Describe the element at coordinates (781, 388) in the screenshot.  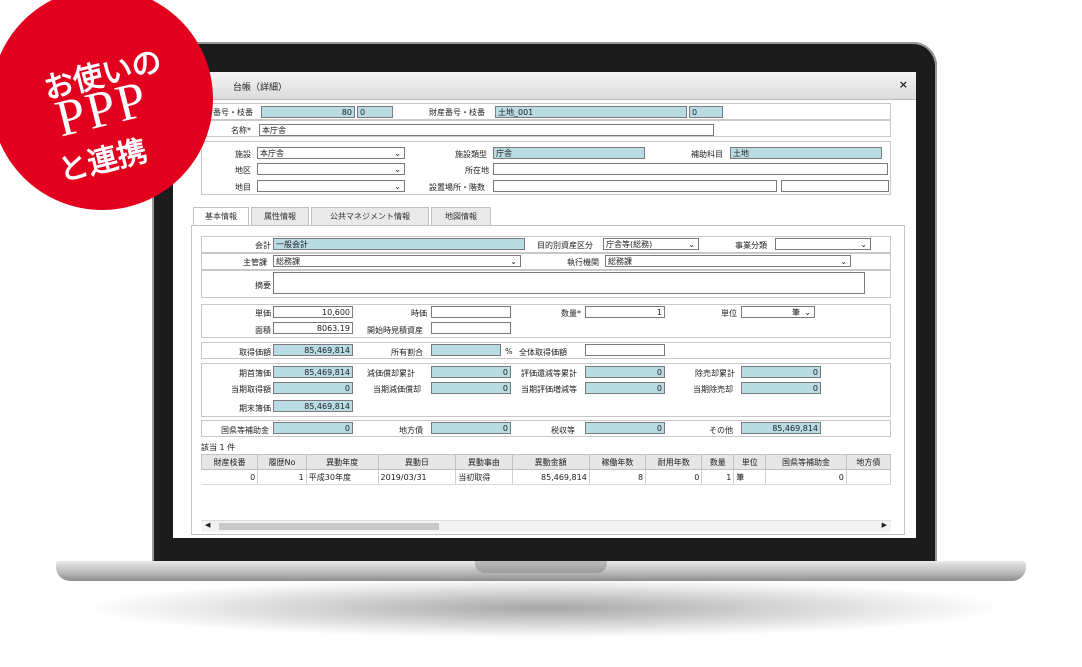
I see `tokijokyaku-field: 0` at that location.